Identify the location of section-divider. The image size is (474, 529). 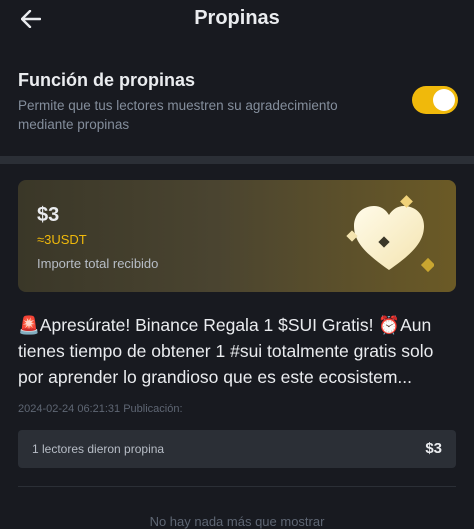
(237, 160).